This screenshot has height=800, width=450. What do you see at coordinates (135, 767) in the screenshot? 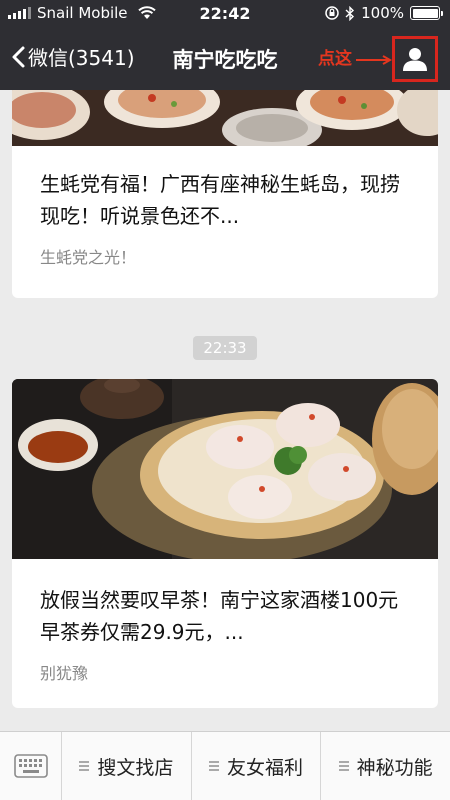
I see `menu-item-label: 搜文找店` at bounding box center [135, 767].